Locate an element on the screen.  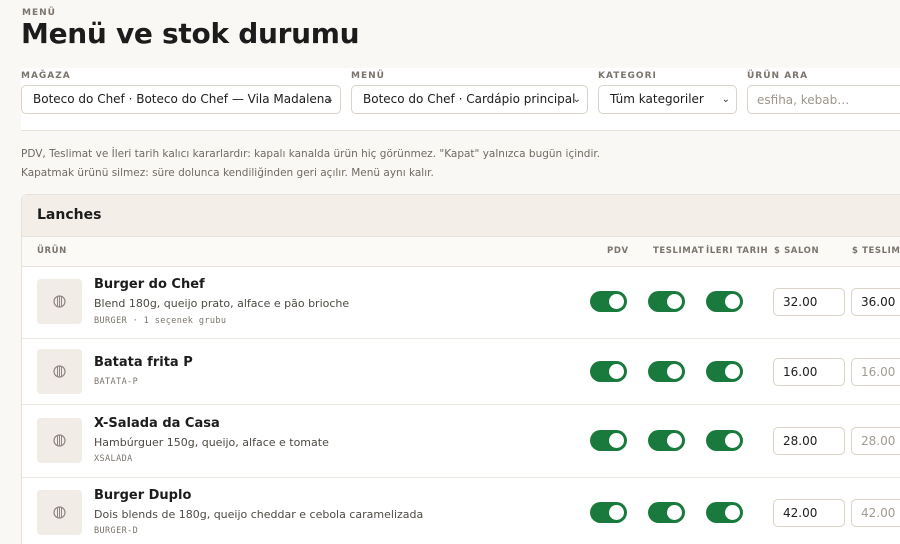
menu-select-value: Boteco do Chef · Cardápio principal is located at coordinates (469, 99).